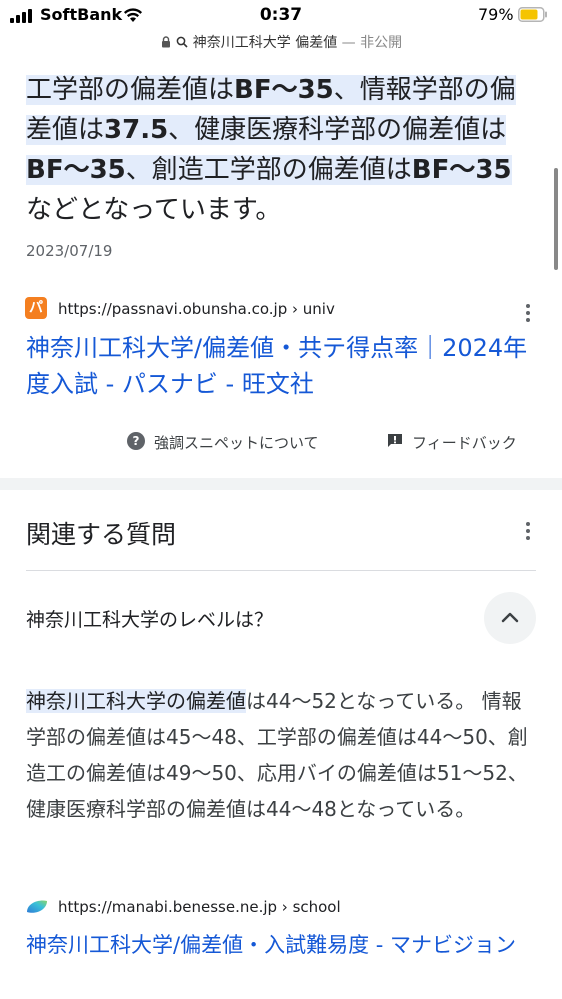  What do you see at coordinates (532, 14) in the screenshot?
I see `battery-icon` at bounding box center [532, 14].